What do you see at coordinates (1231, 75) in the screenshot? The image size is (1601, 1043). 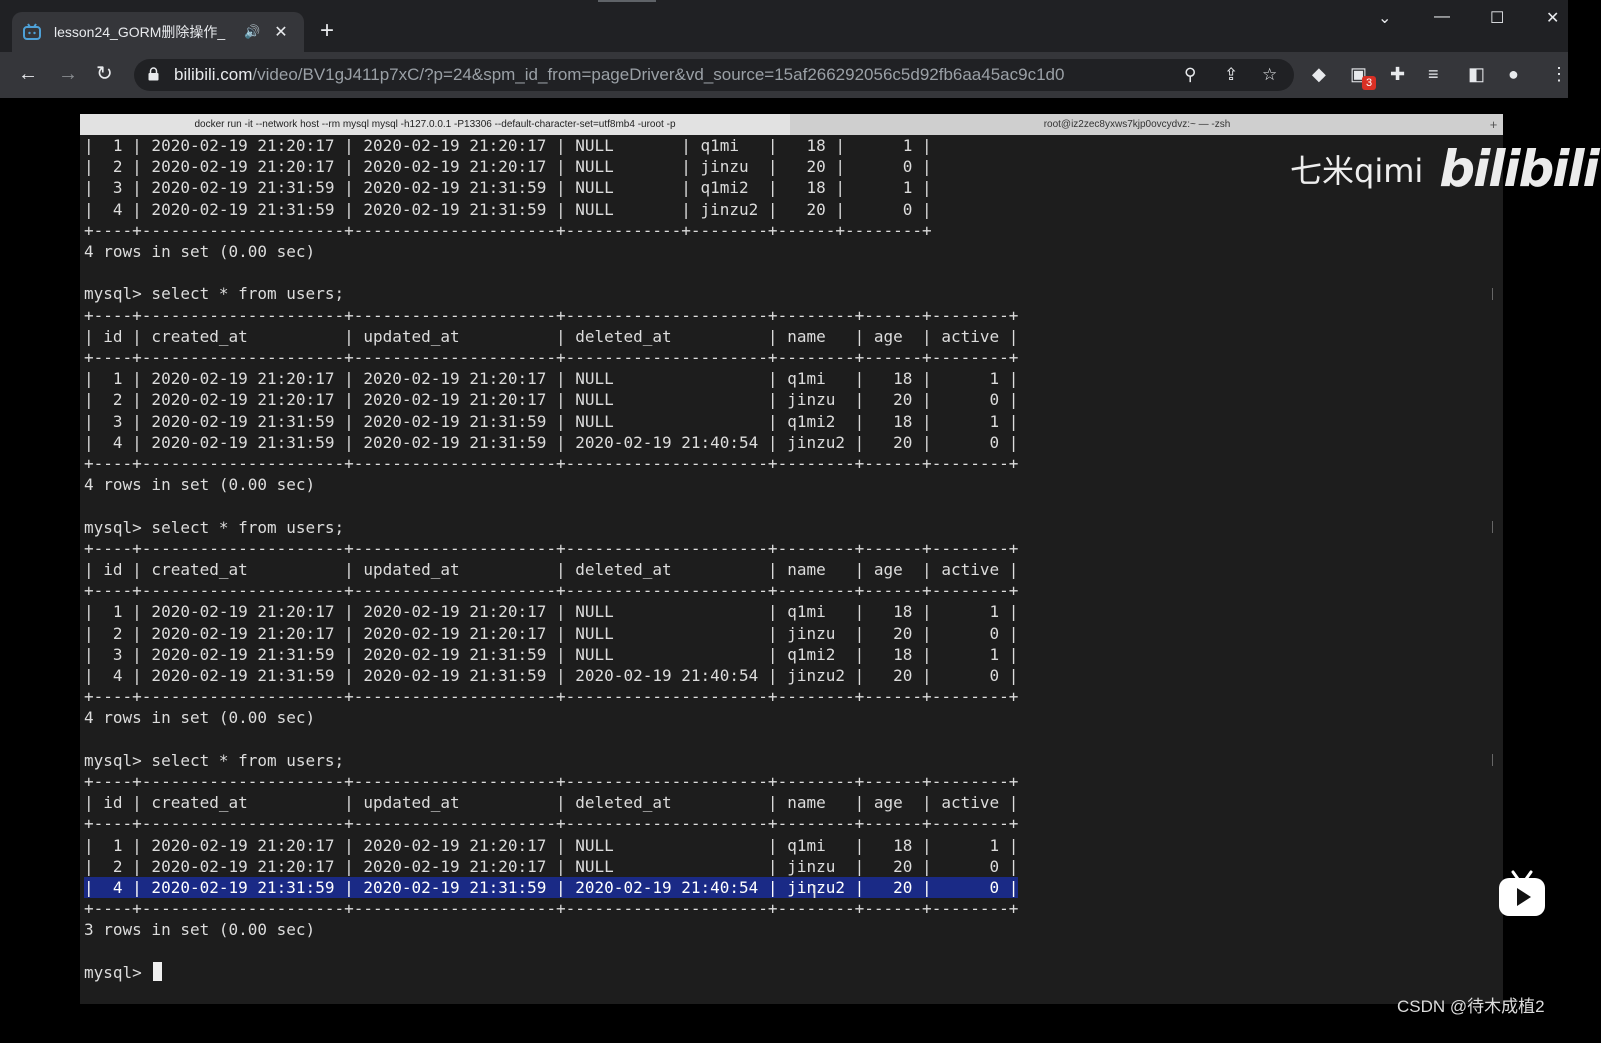 I see `share-icon: ⇪` at bounding box center [1231, 75].